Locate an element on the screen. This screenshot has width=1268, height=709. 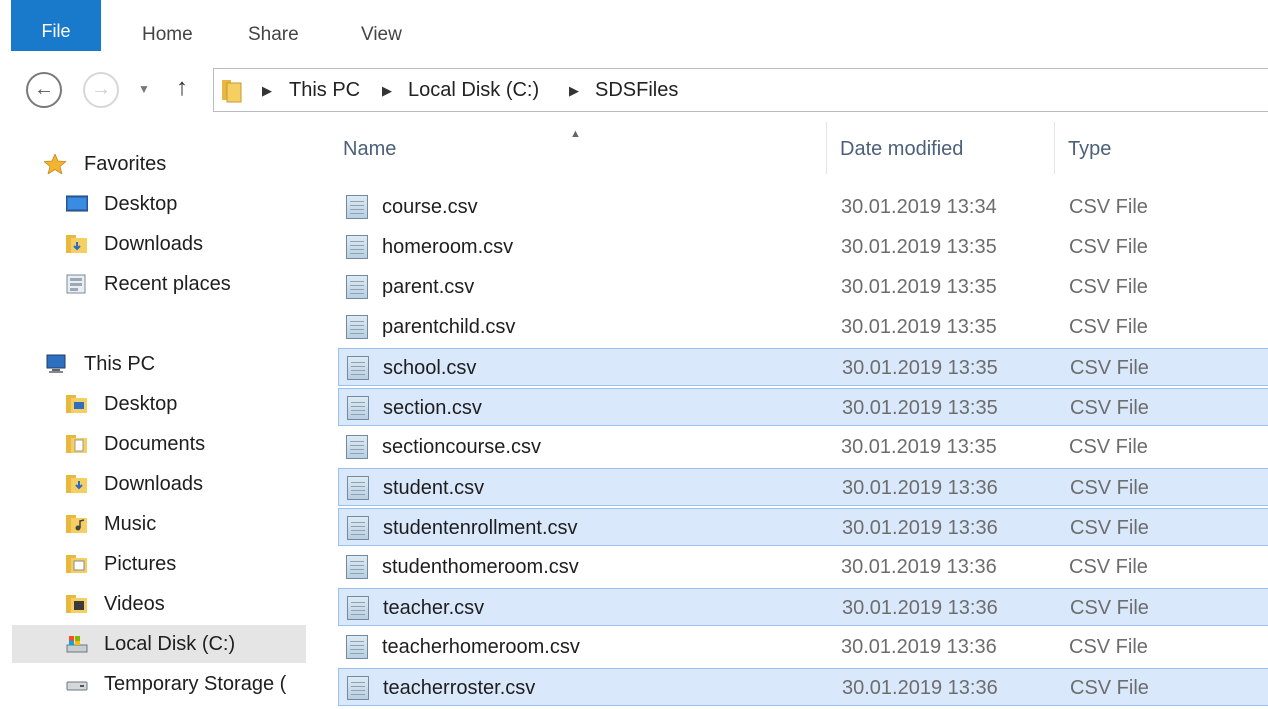
file-row: parent.csv 30.01.2019 13:35 CSV File is located at coordinates (803, 287).